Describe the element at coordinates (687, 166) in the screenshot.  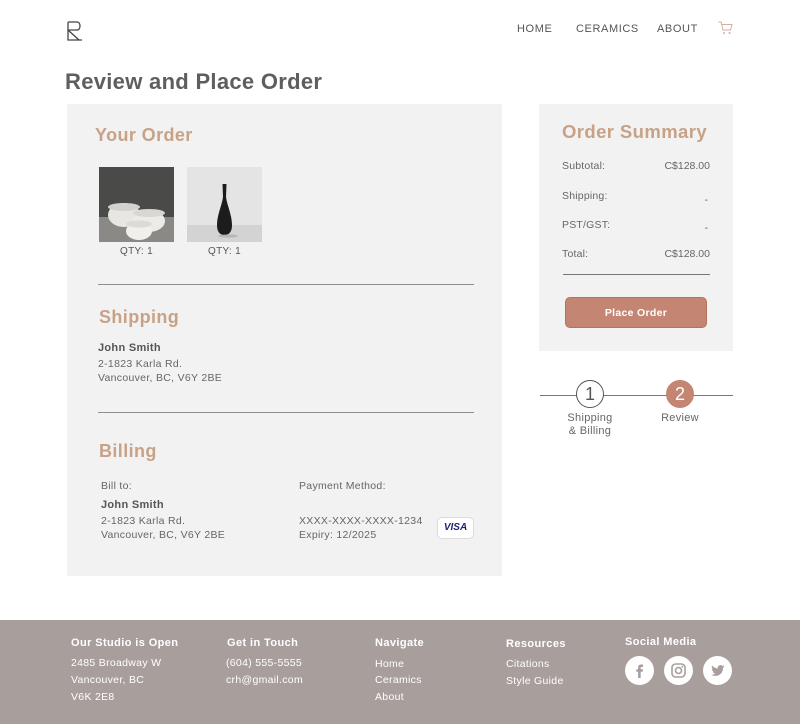
I see `summary-subtotal-value: C$128.00` at that location.